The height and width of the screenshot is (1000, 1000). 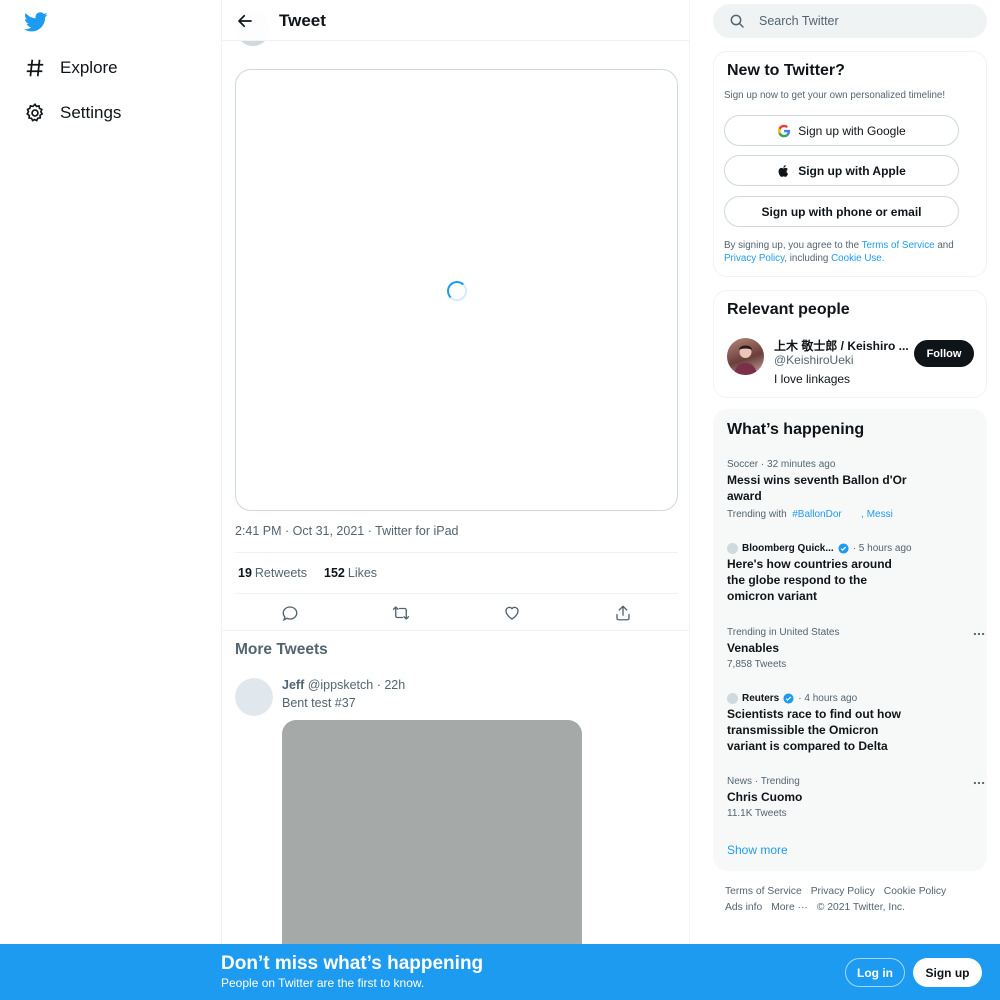 I want to click on cookie-link: Cookie Use., so click(x=857, y=258).